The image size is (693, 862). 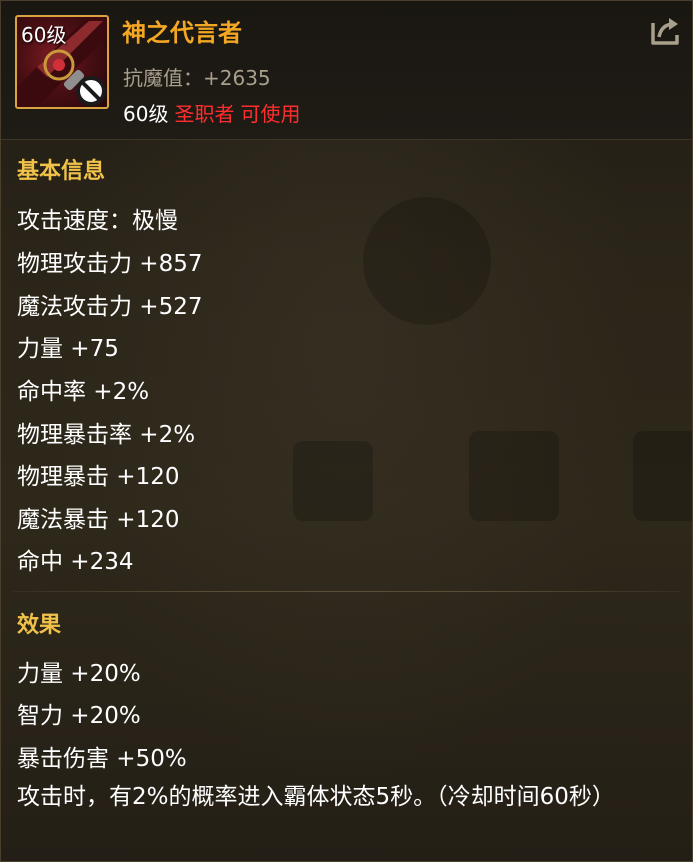 What do you see at coordinates (75, 562) in the screenshot?
I see `stat-line: 命中 +234` at bounding box center [75, 562].